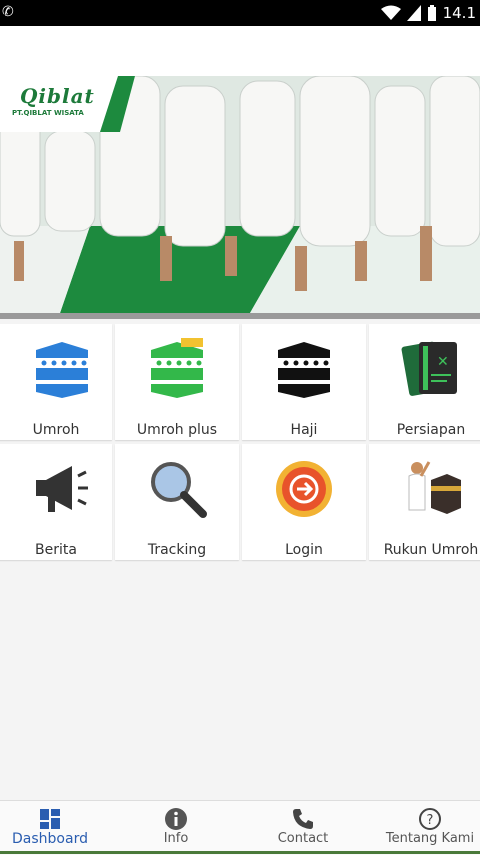  What do you see at coordinates (57, 96) in the screenshot?
I see `brand-name: Qiblat` at bounding box center [57, 96].